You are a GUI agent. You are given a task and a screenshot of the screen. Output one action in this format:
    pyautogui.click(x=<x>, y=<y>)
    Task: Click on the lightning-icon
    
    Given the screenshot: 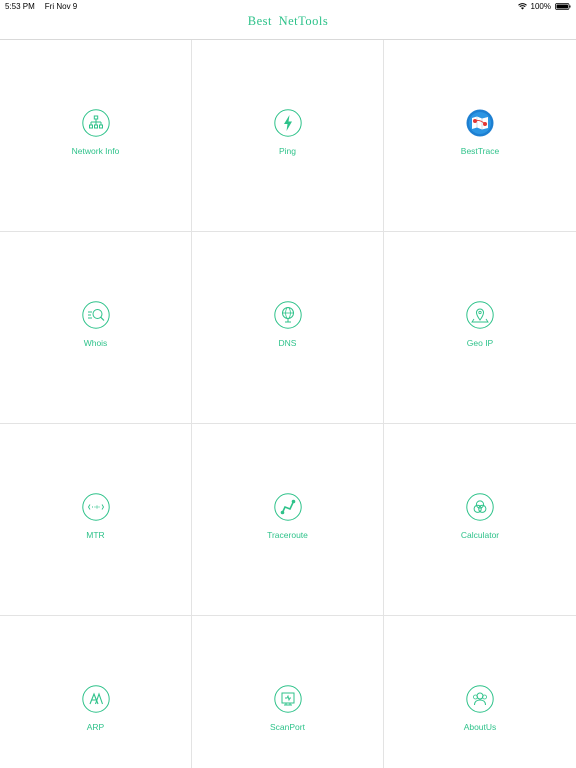 What is the action you would take?
    pyautogui.click(x=287, y=123)
    